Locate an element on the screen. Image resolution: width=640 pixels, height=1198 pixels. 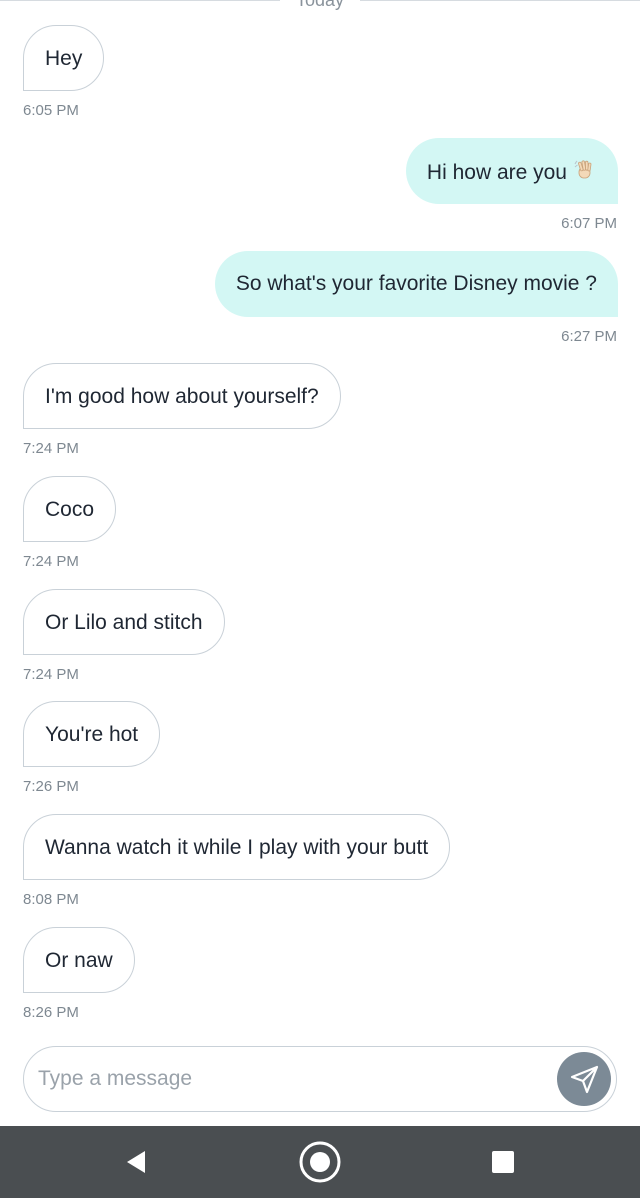
paper-plane-icon is located at coordinates (584, 1079).